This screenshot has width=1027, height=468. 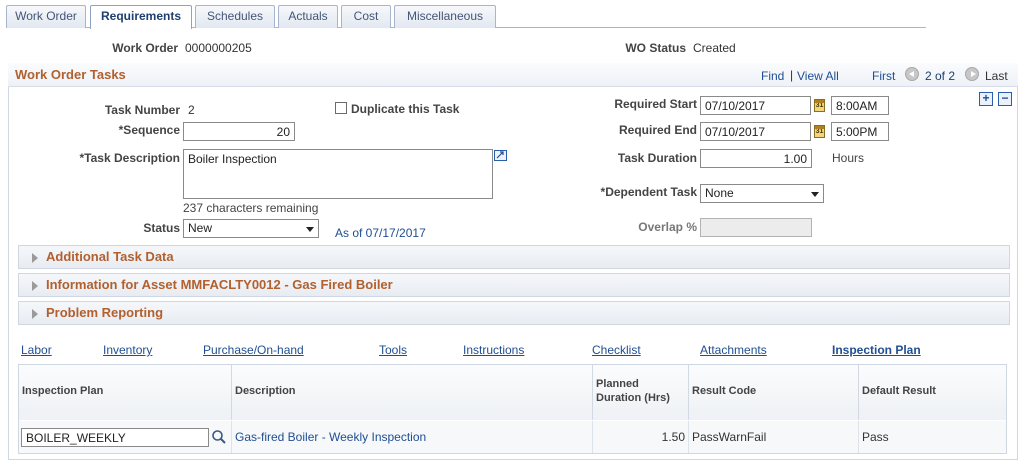 What do you see at coordinates (756, 158) in the screenshot?
I see `task-duration-input` at bounding box center [756, 158].